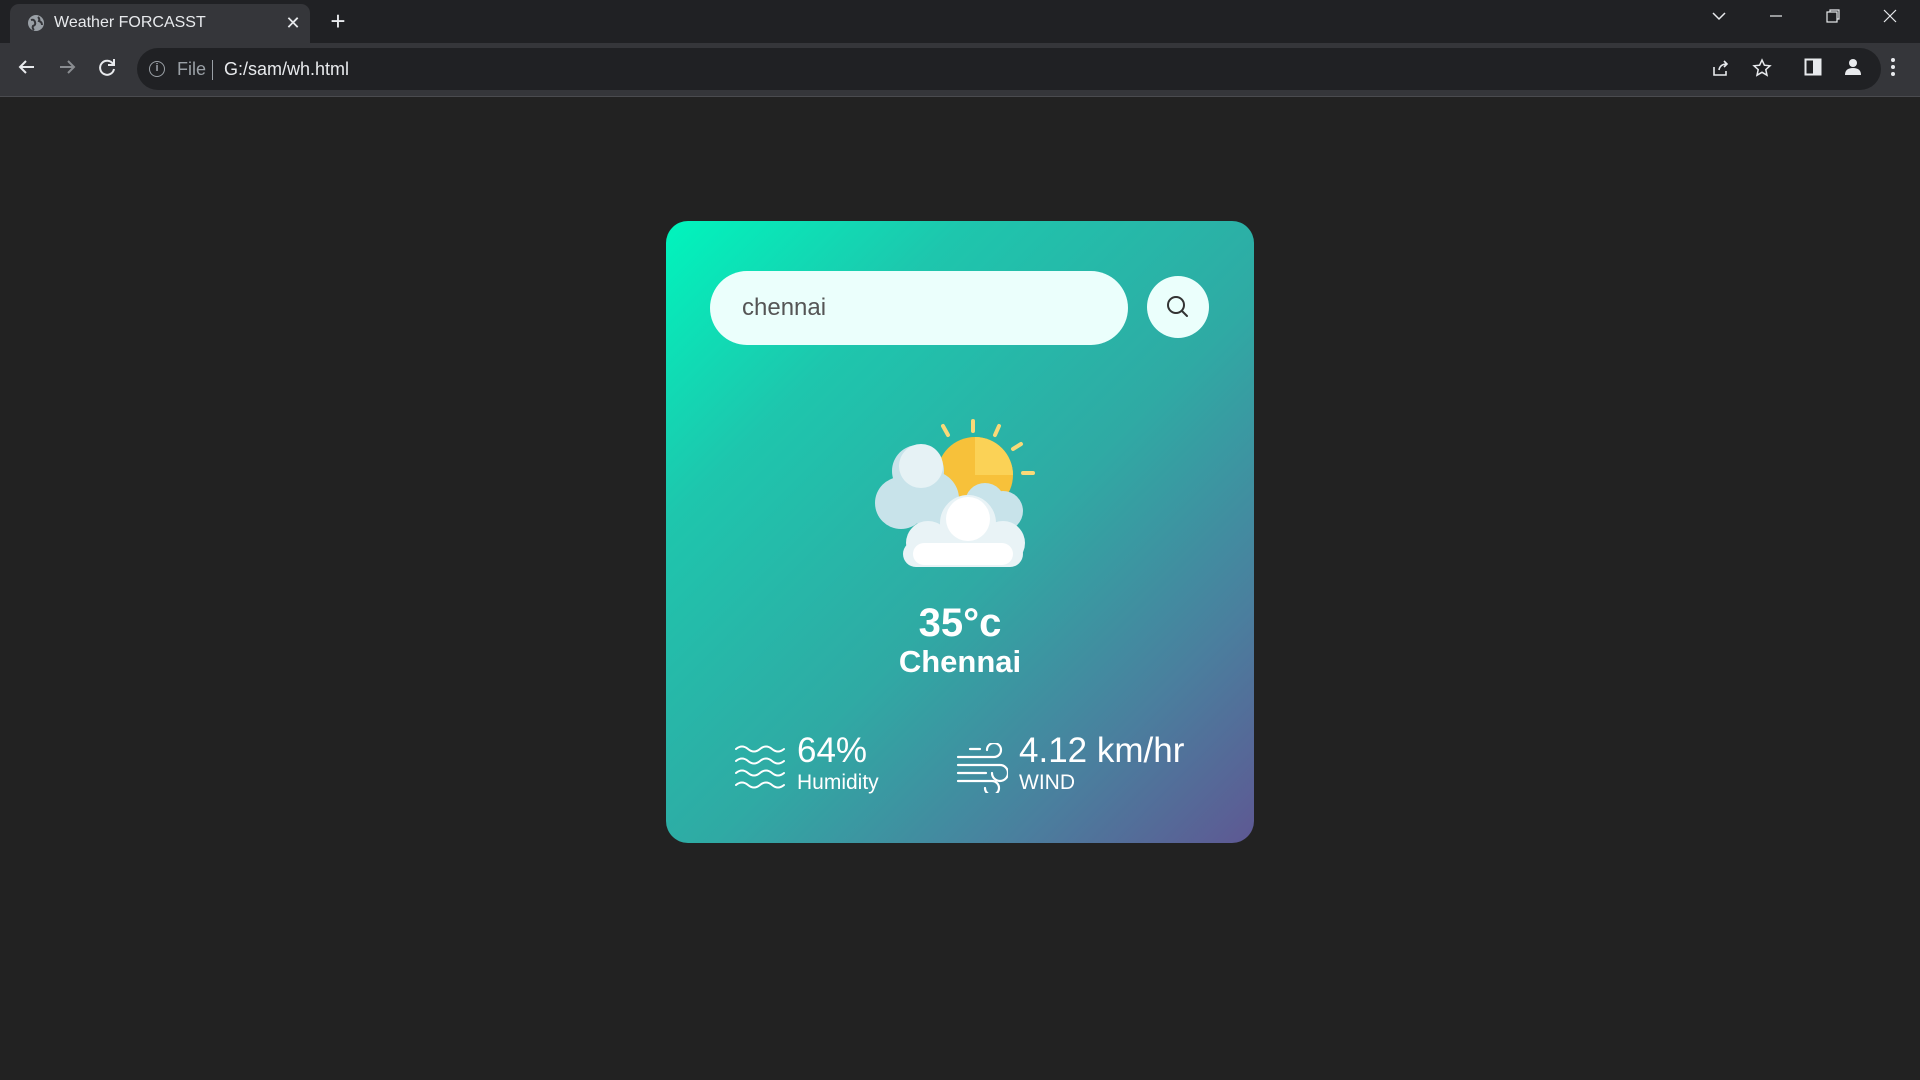  What do you see at coordinates (955, 493) in the screenshot?
I see `partly-cloudy-icon` at bounding box center [955, 493].